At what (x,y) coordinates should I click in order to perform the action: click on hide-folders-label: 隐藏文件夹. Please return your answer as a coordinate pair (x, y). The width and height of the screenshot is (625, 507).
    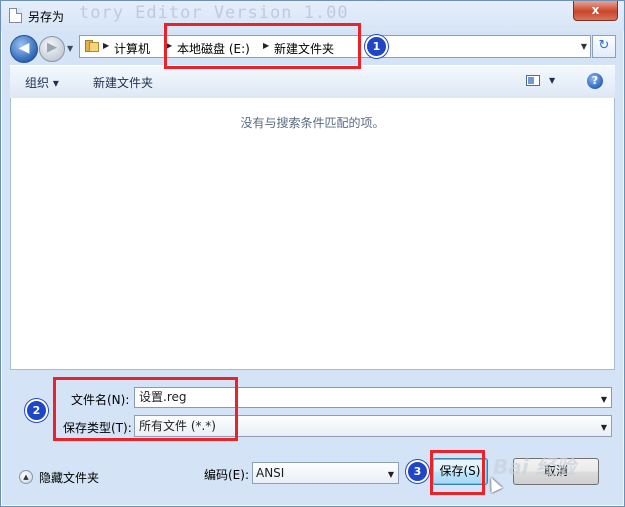
    Looking at the image, I should click on (69, 478).